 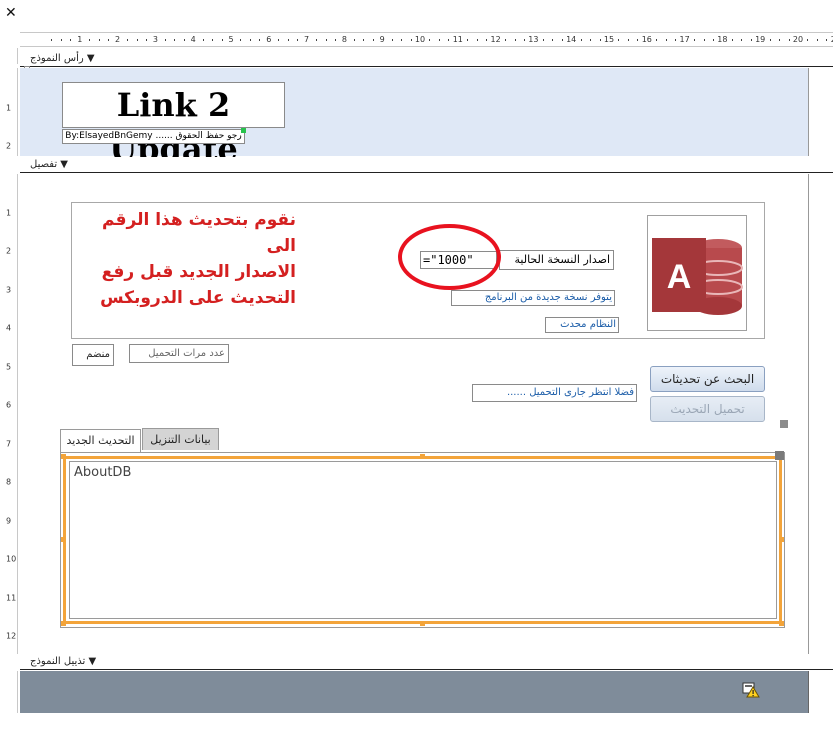 What do you see at coordinates (63, 456) in the screenshot?
I see `resize-handle-tl` at bounding box center [63, 456].